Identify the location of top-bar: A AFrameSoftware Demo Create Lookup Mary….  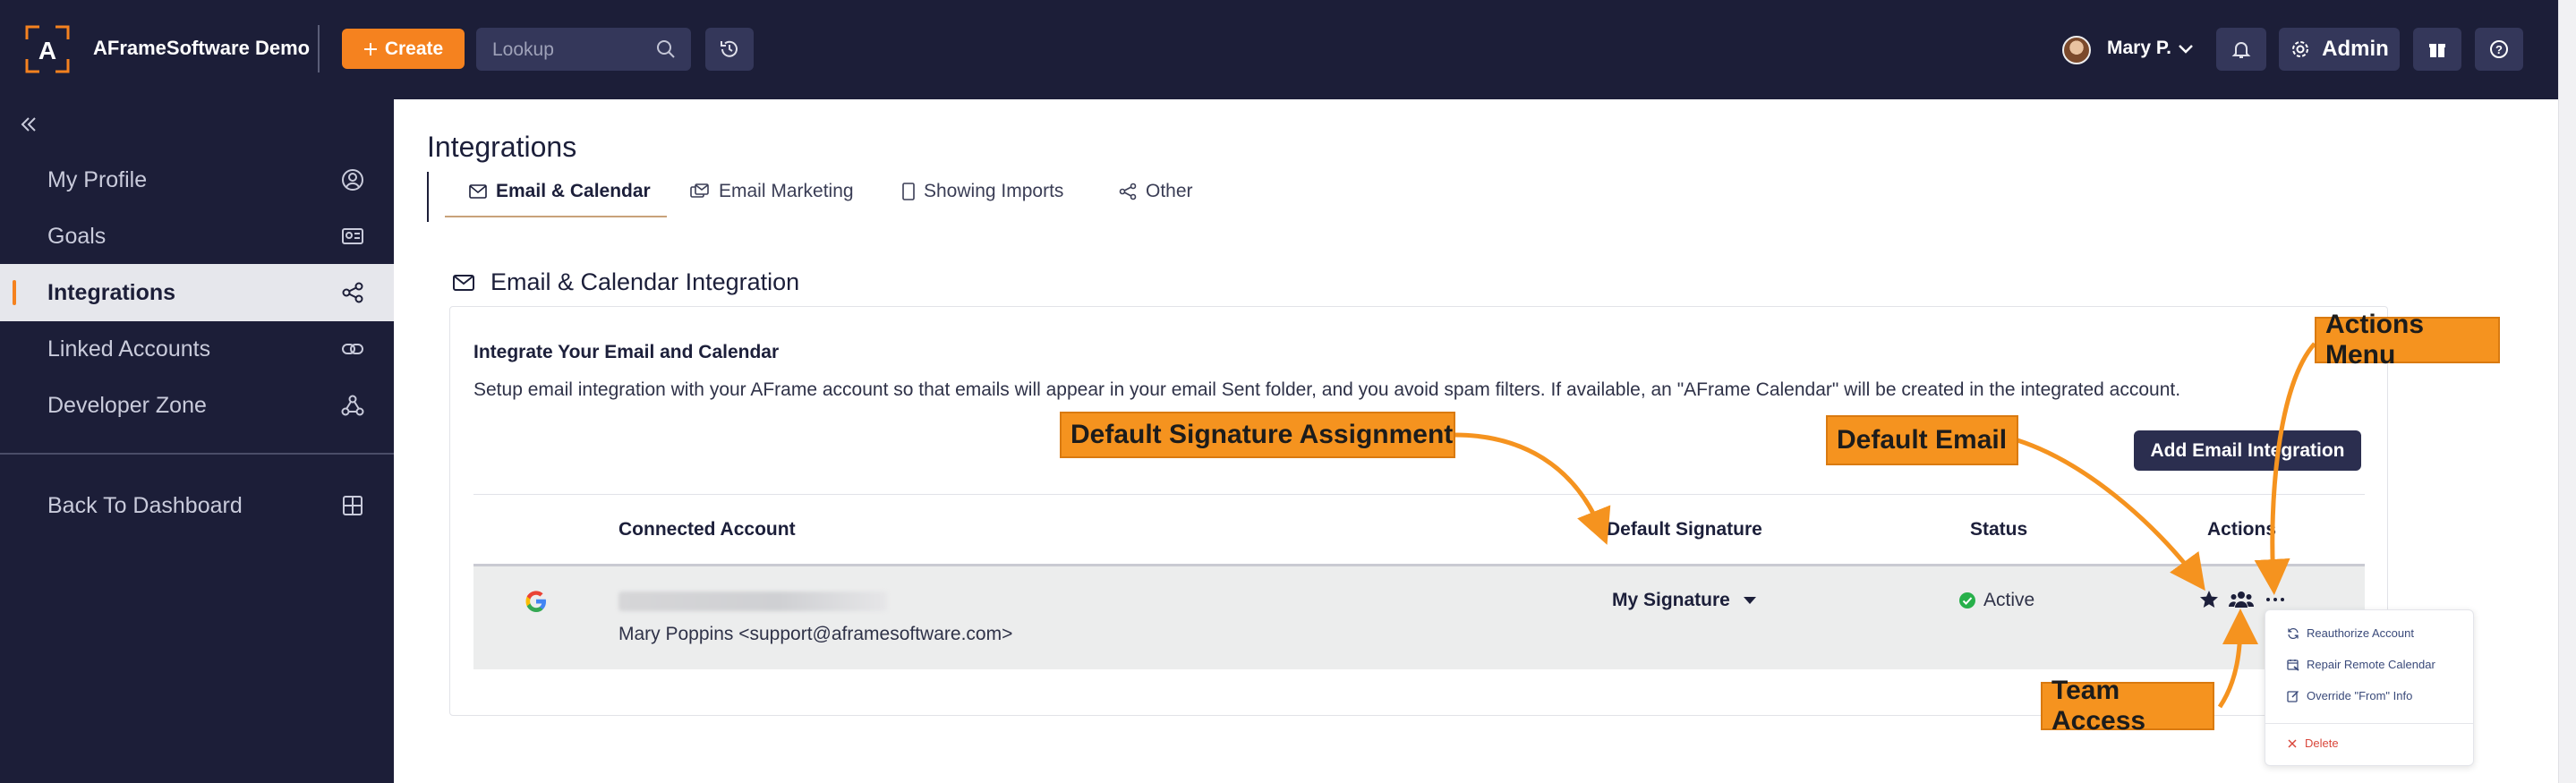
(1279, 49).